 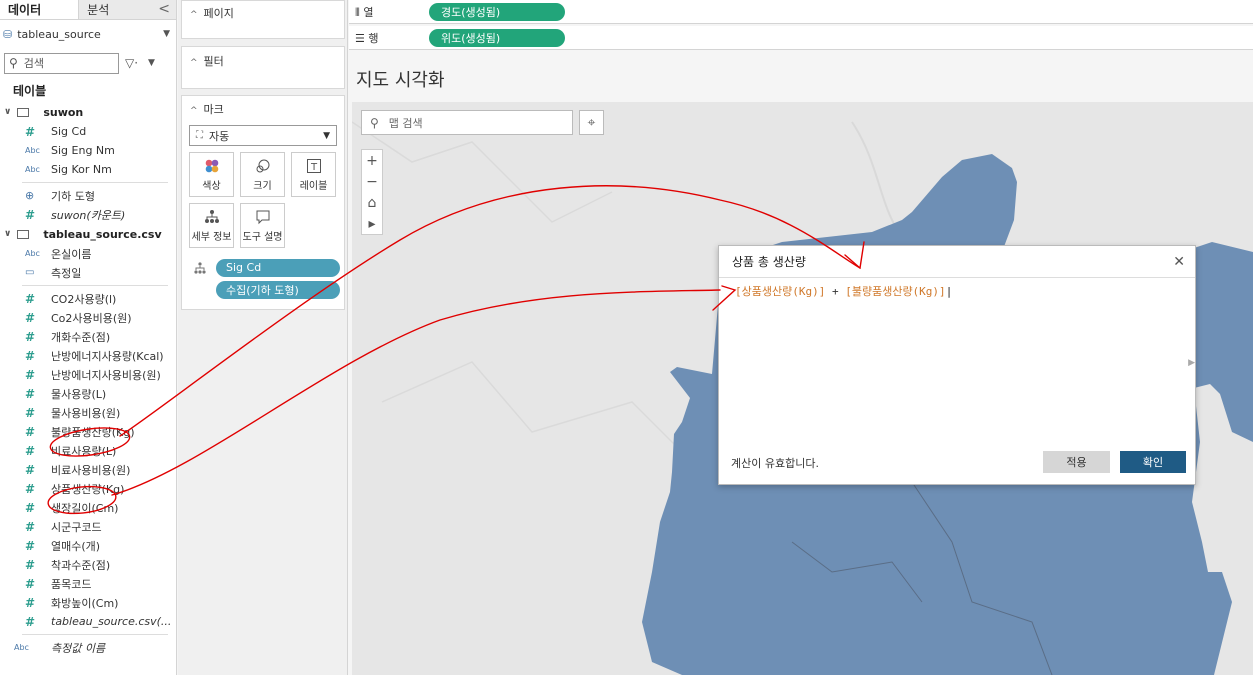 I want to click on field-label: 기하 도형, so click(x=73, y=196).